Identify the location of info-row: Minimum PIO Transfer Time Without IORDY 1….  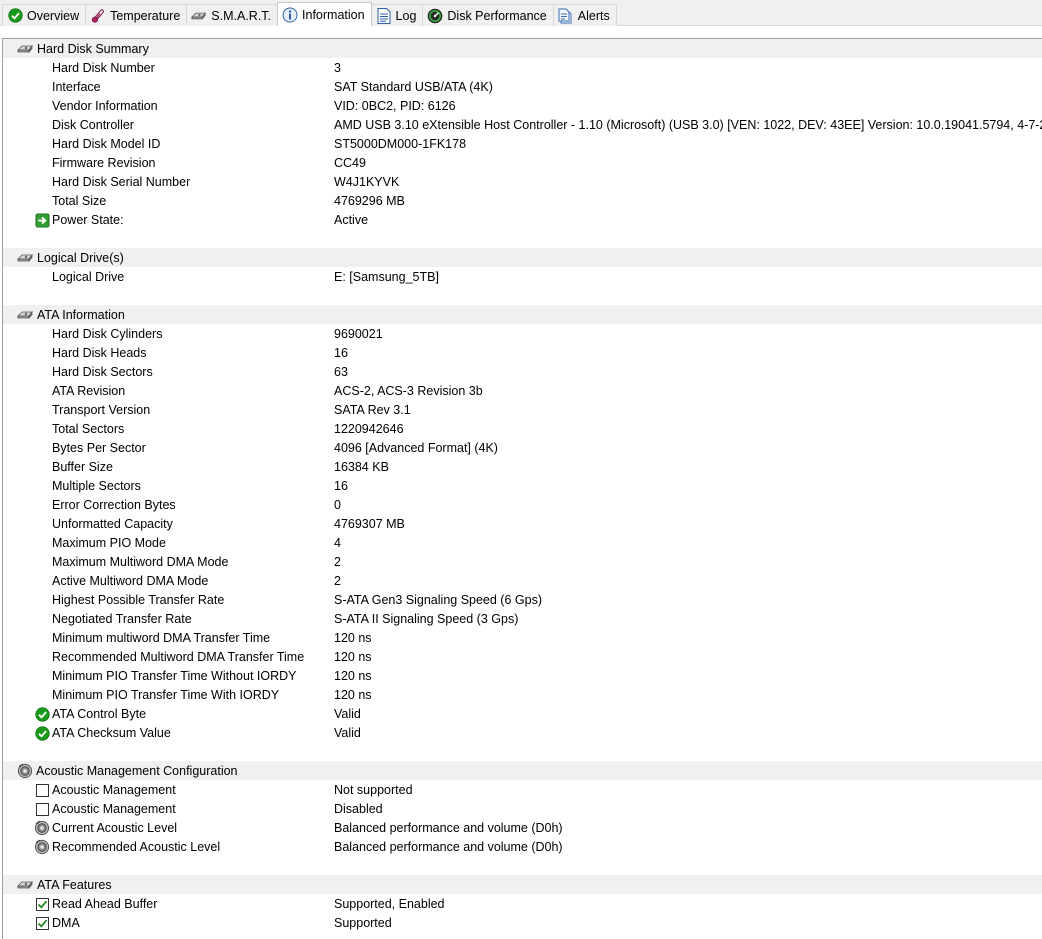
(522, 675).